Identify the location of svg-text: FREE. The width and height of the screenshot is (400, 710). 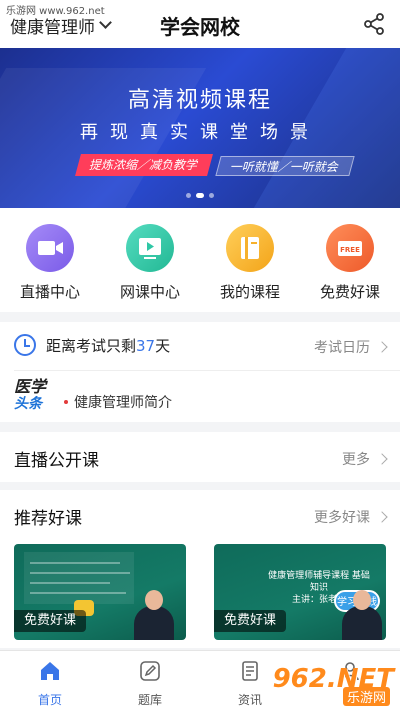
(350, 250).